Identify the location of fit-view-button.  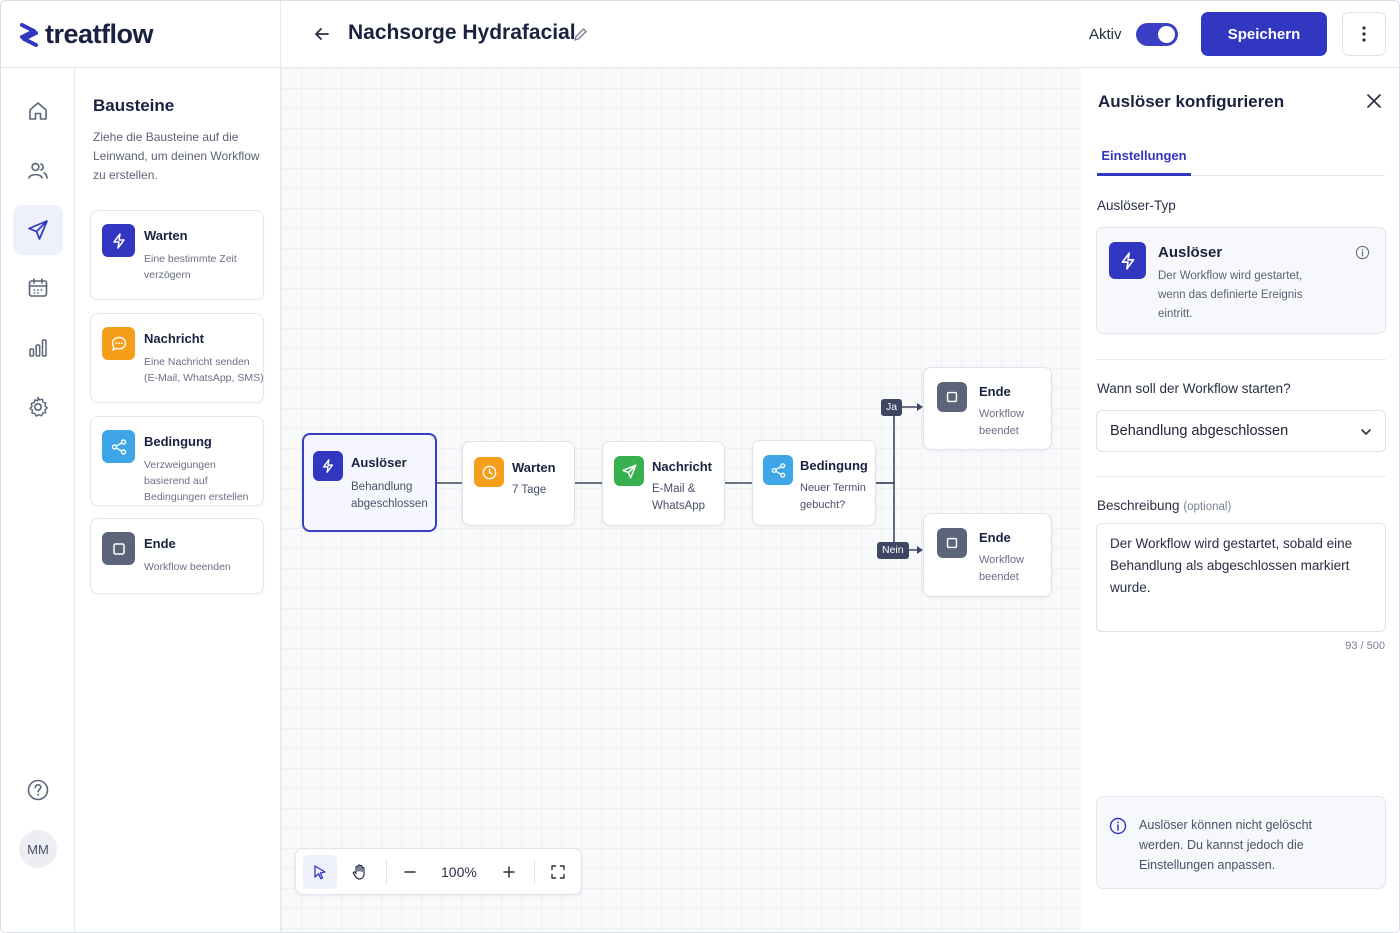
(558, 872).